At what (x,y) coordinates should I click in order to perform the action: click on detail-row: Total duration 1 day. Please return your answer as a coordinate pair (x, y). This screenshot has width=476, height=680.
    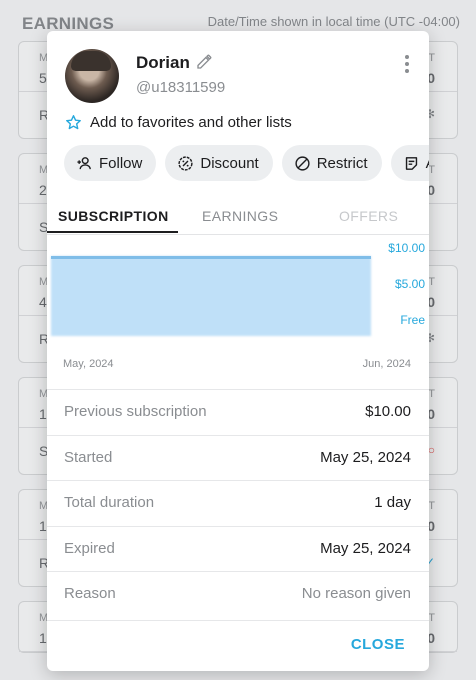
    Looking at the image, I should click on (238, 503).